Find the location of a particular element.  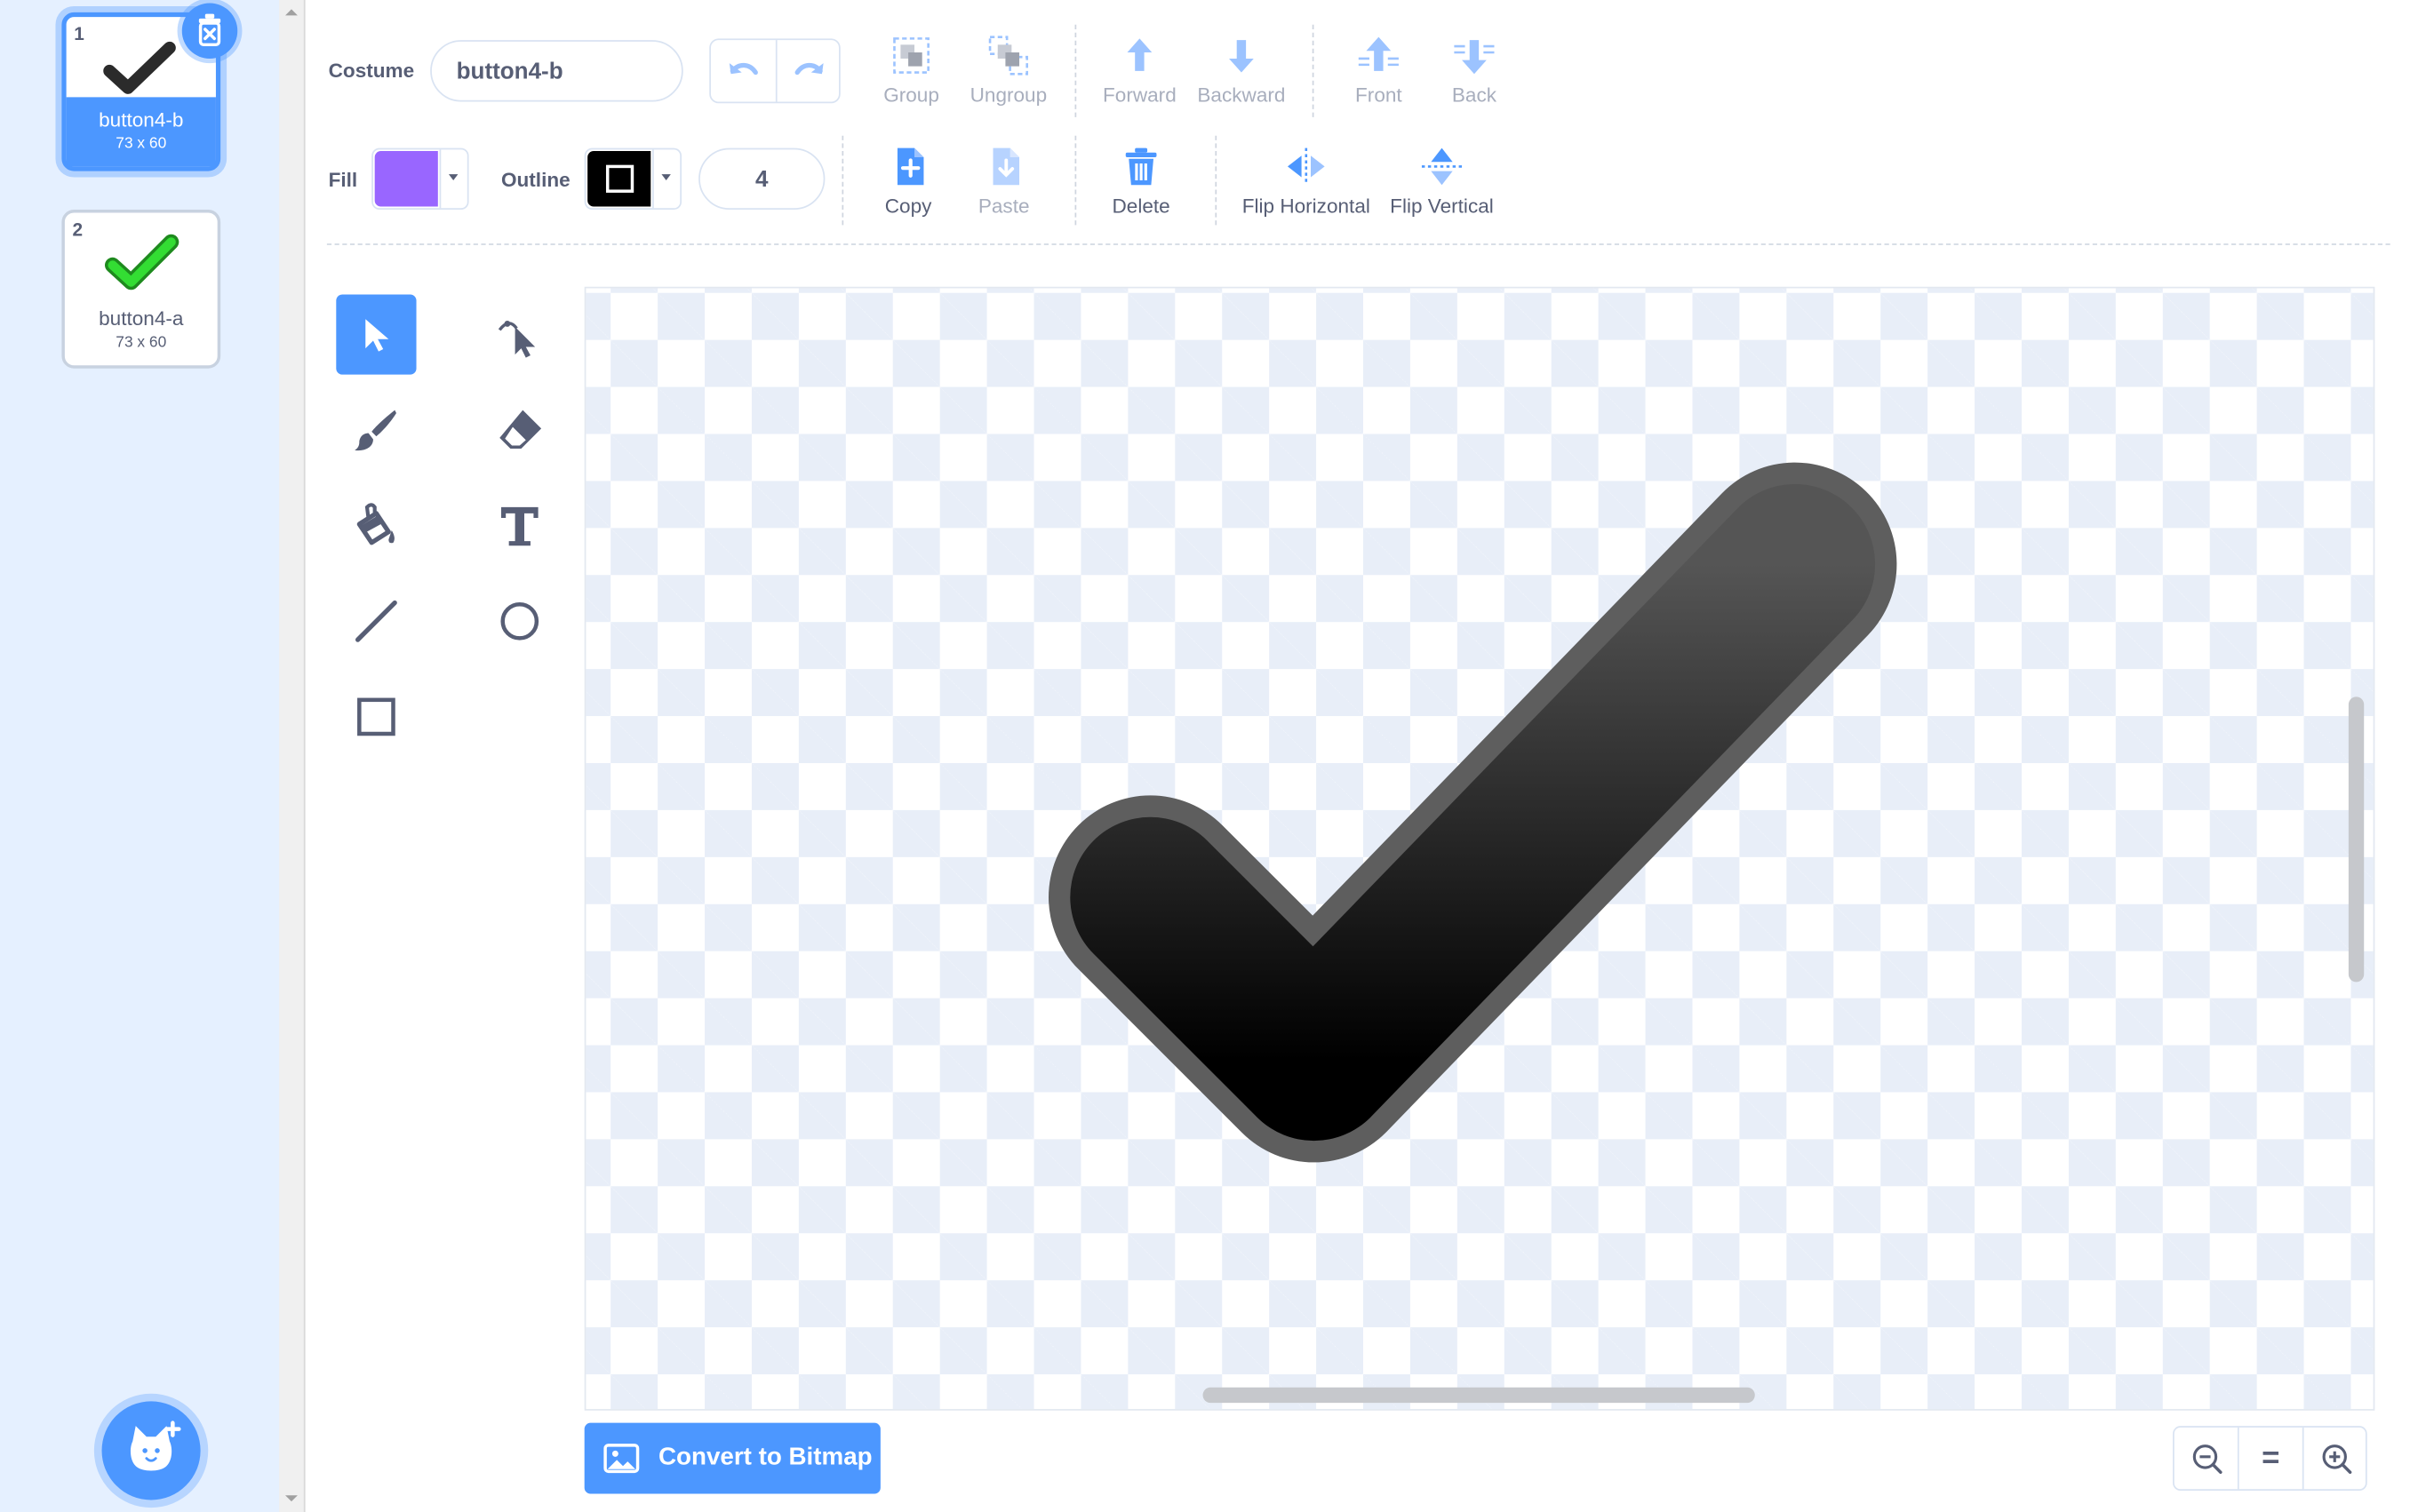

costume-thumbnail is located at coordinates (141, 262).